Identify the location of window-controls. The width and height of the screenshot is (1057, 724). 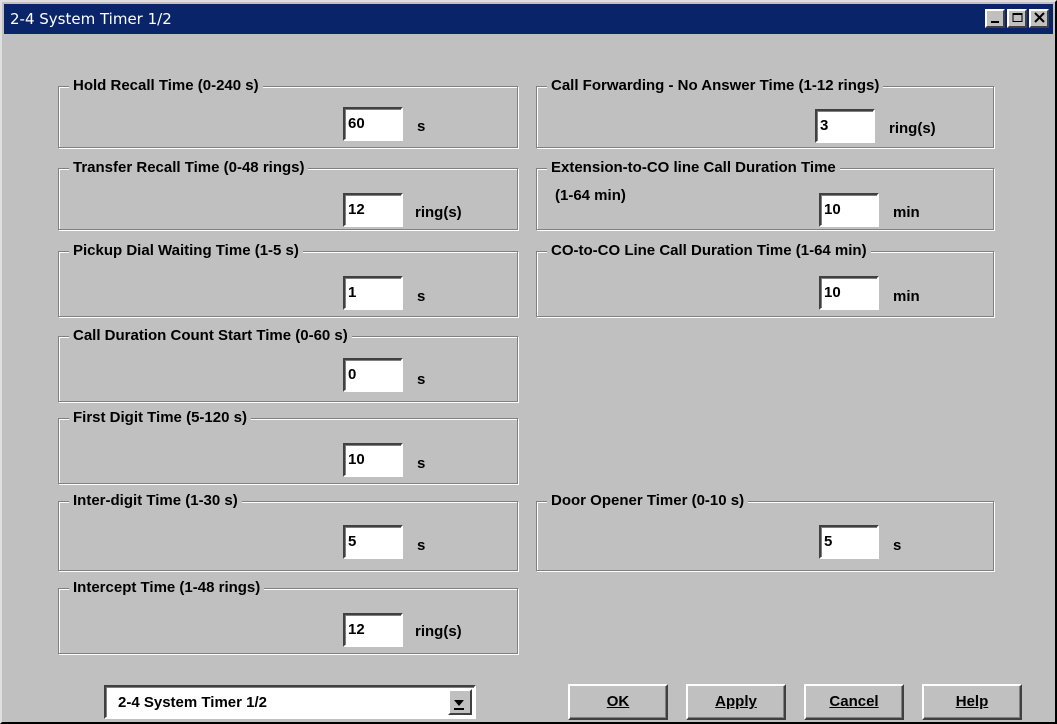
(1017, 18).